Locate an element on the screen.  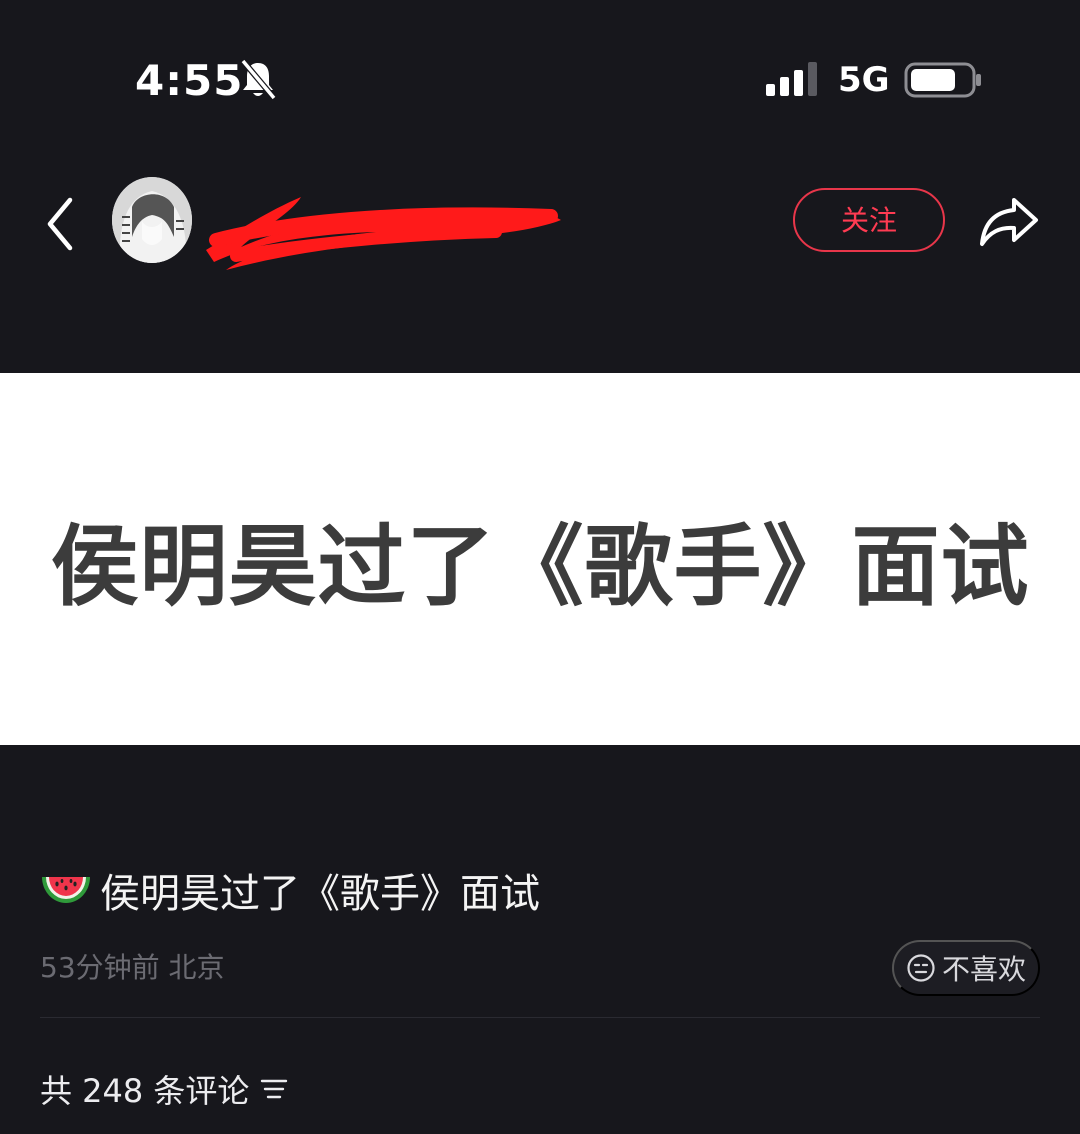
sort-icon is located at coordinates (274, 1089).